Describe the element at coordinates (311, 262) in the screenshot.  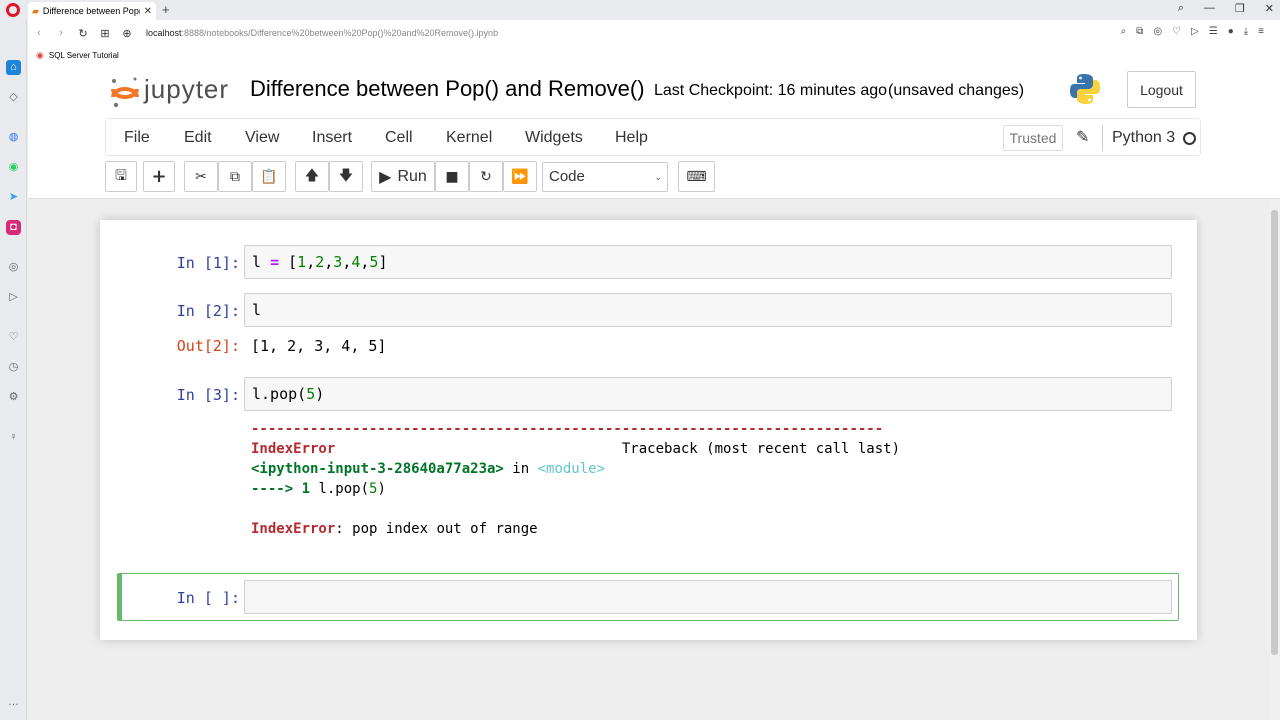
I see `code-text: ,` at that location.